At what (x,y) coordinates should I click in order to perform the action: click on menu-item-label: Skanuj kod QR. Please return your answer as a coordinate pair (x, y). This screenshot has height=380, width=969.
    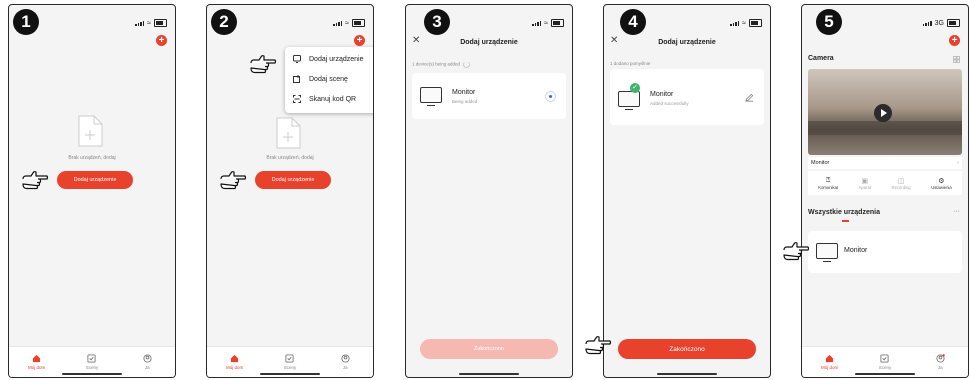
    Looking at the image, I should click on (333, 99).